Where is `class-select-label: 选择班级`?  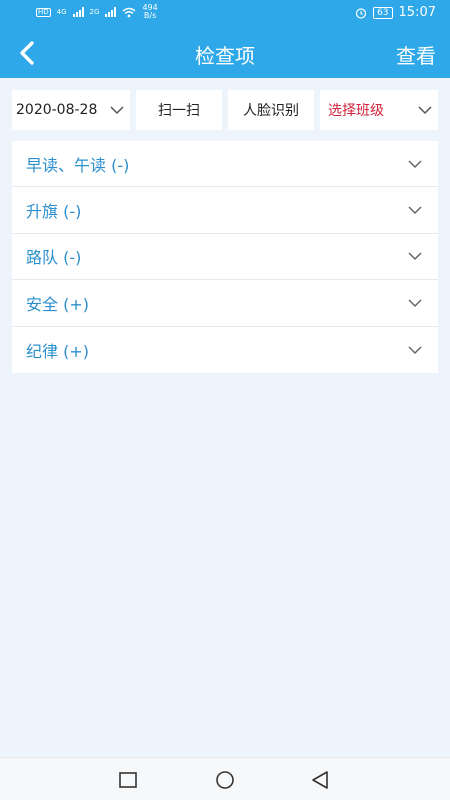
class-select-label: 选择班级 is located at coordinates (356, 111).